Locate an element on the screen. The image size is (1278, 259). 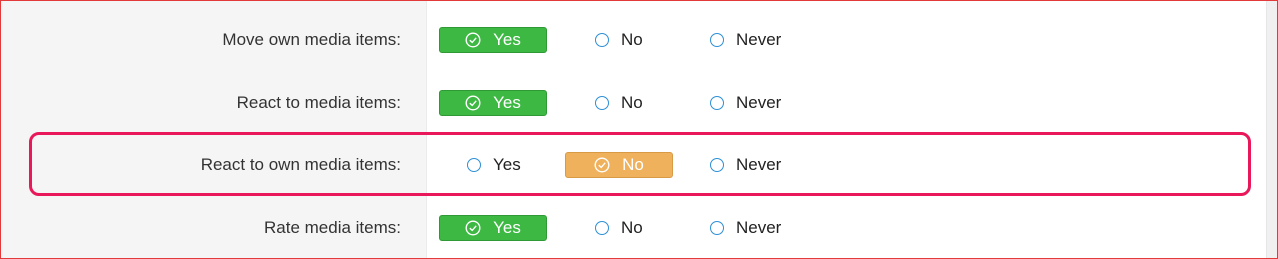
scrollbar is located at coordinates (1271, 129).